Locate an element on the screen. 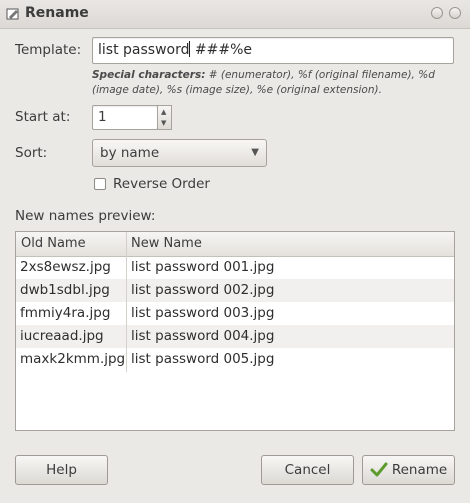 This screenshot has height=503, width=470. special-characters-heading: Special characters: is located at coordinates (149, 75).